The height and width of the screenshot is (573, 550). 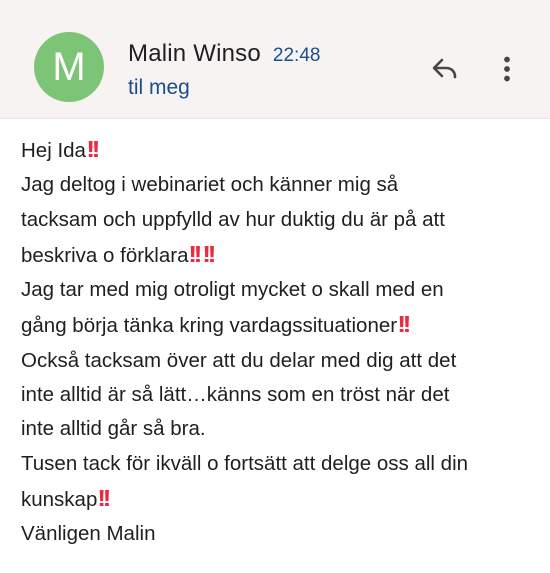 I want to click on reply-button, so click(x=445, y=69).